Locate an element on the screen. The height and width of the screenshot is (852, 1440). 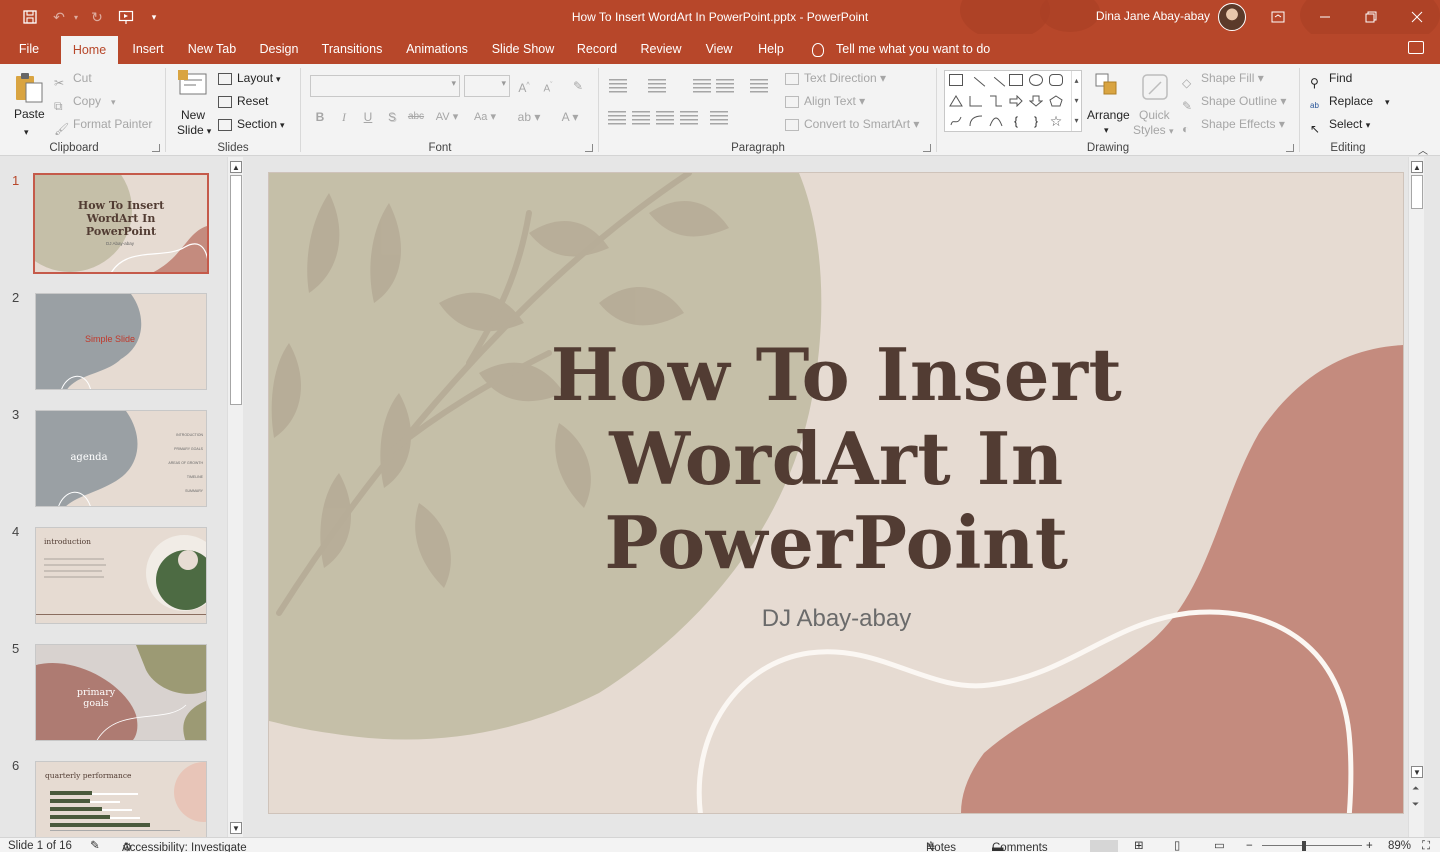
elbow-arrow-icon is located at coordinates (996, 101).